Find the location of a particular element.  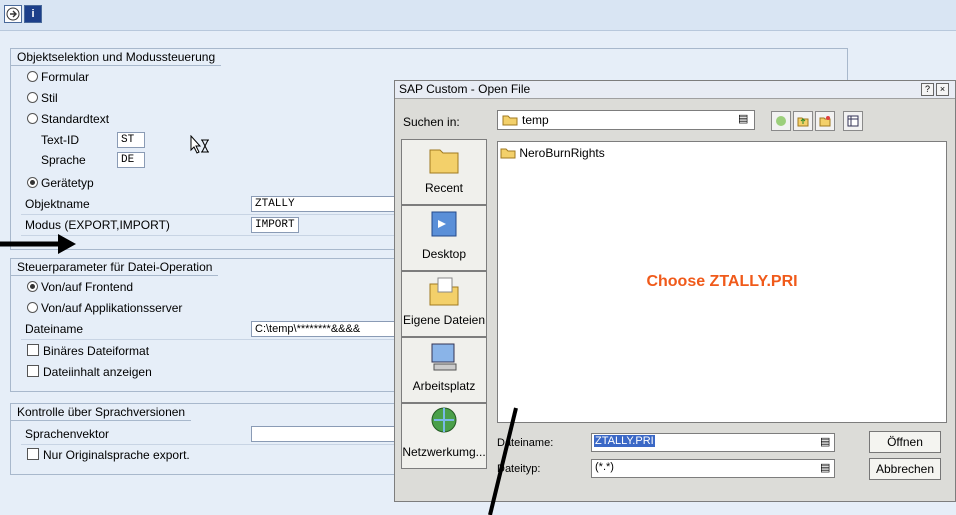

execute-icon is located at coordinates (13, 14).